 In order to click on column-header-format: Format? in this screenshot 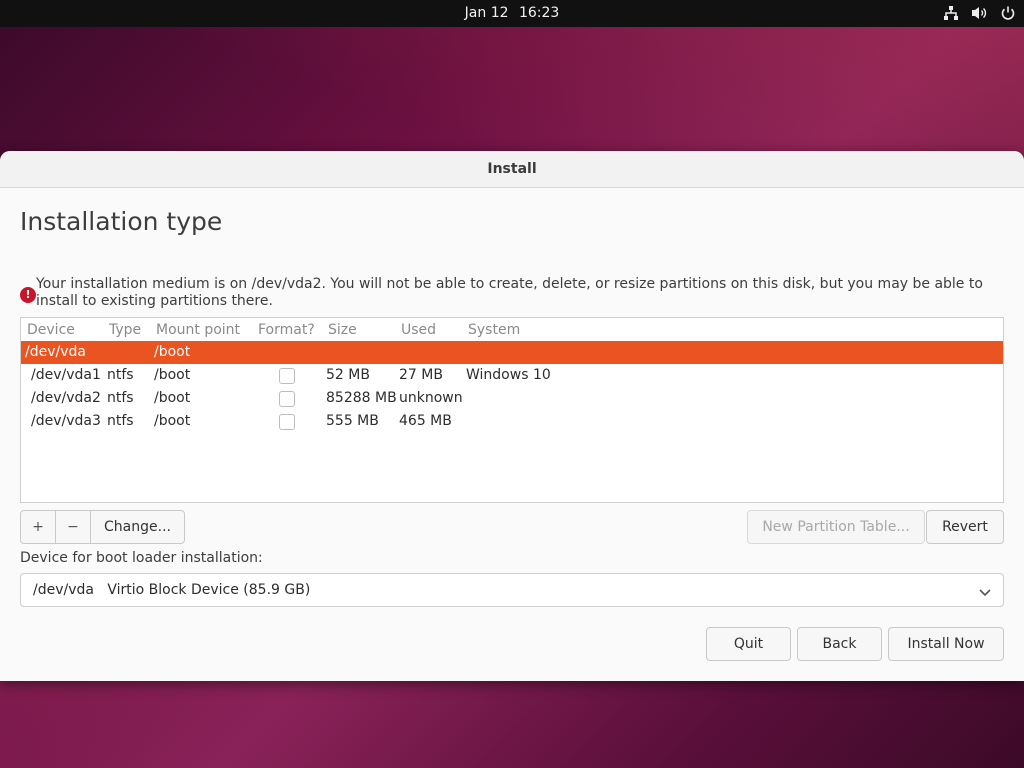, I will do `click(286, 330)`.